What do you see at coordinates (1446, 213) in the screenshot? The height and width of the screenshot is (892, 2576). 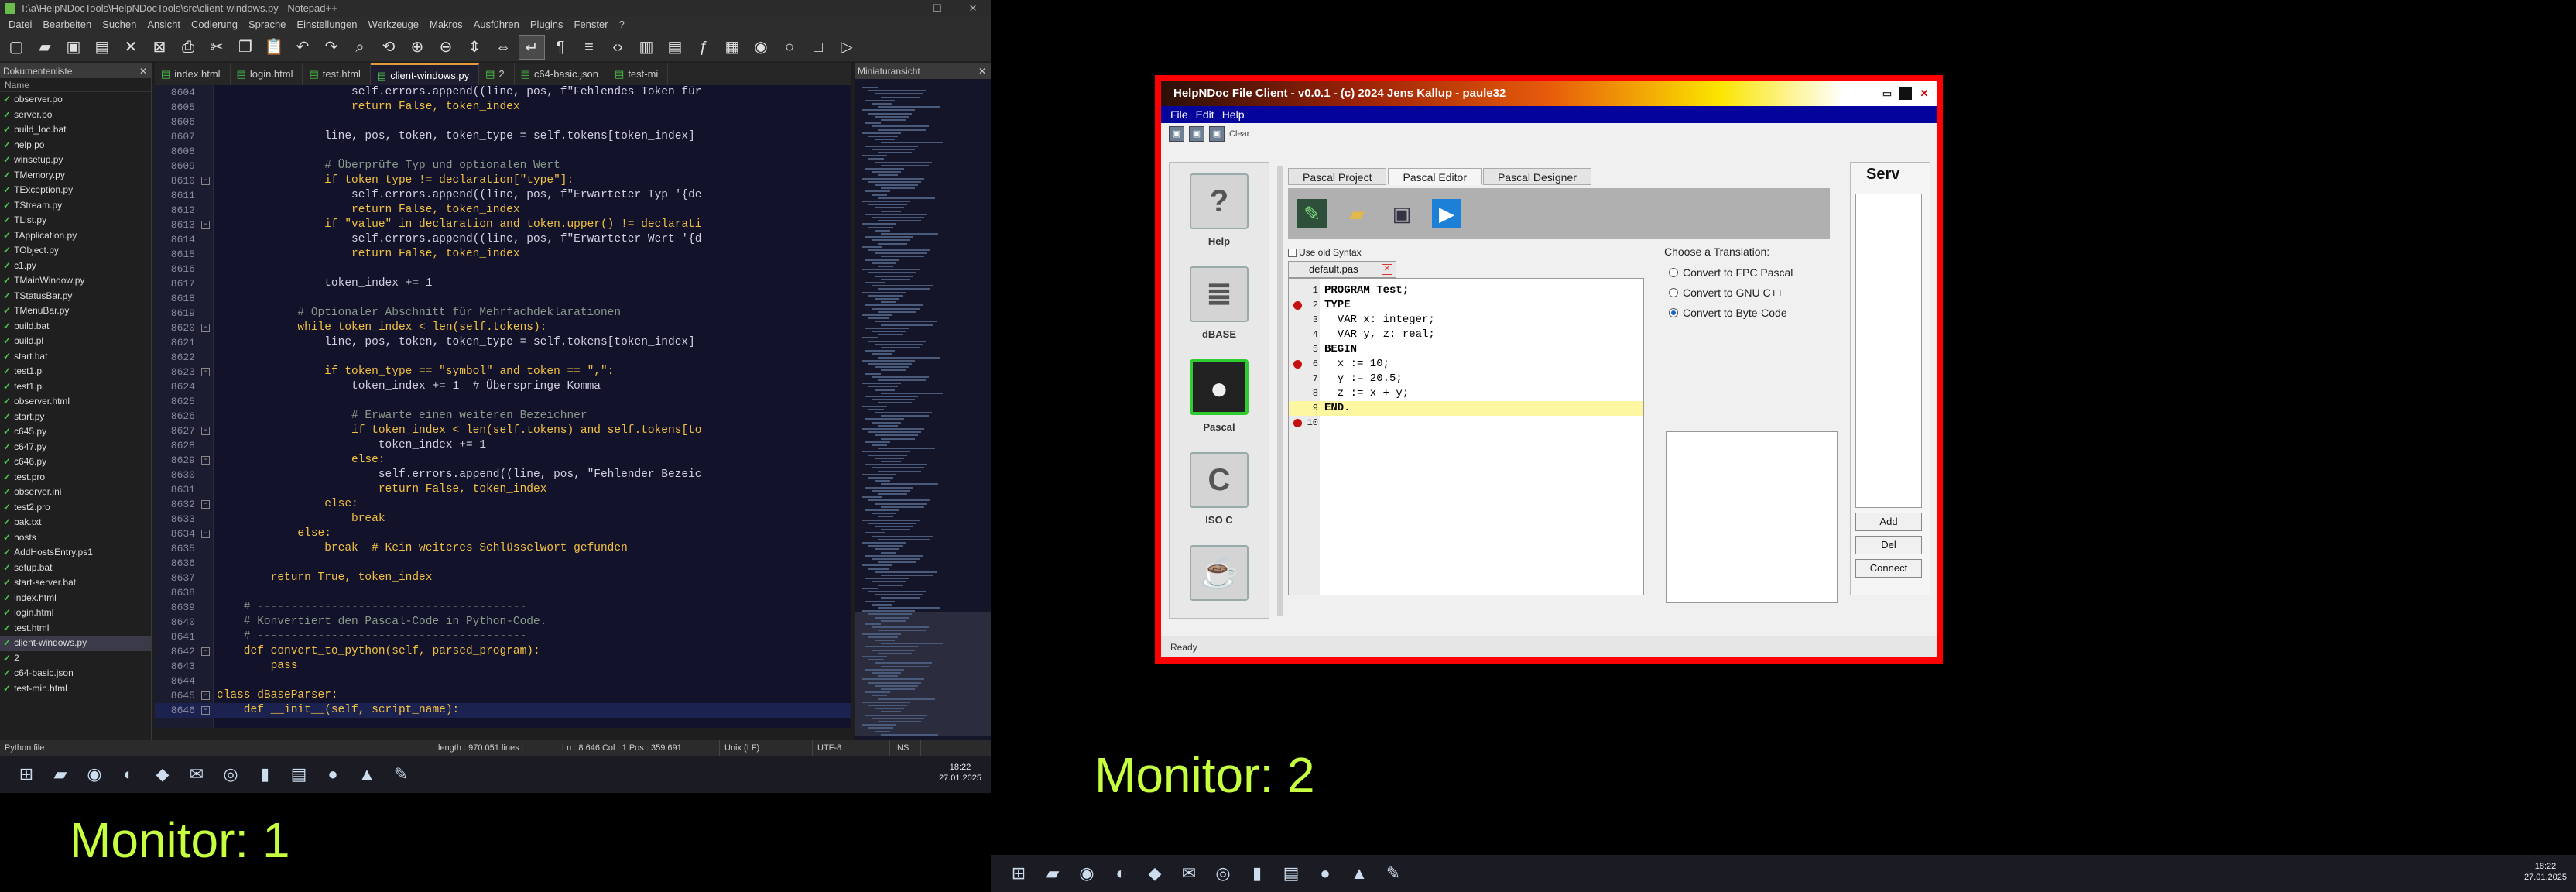 I see `run-icon: ▶` at bounding box center [1446, 213].